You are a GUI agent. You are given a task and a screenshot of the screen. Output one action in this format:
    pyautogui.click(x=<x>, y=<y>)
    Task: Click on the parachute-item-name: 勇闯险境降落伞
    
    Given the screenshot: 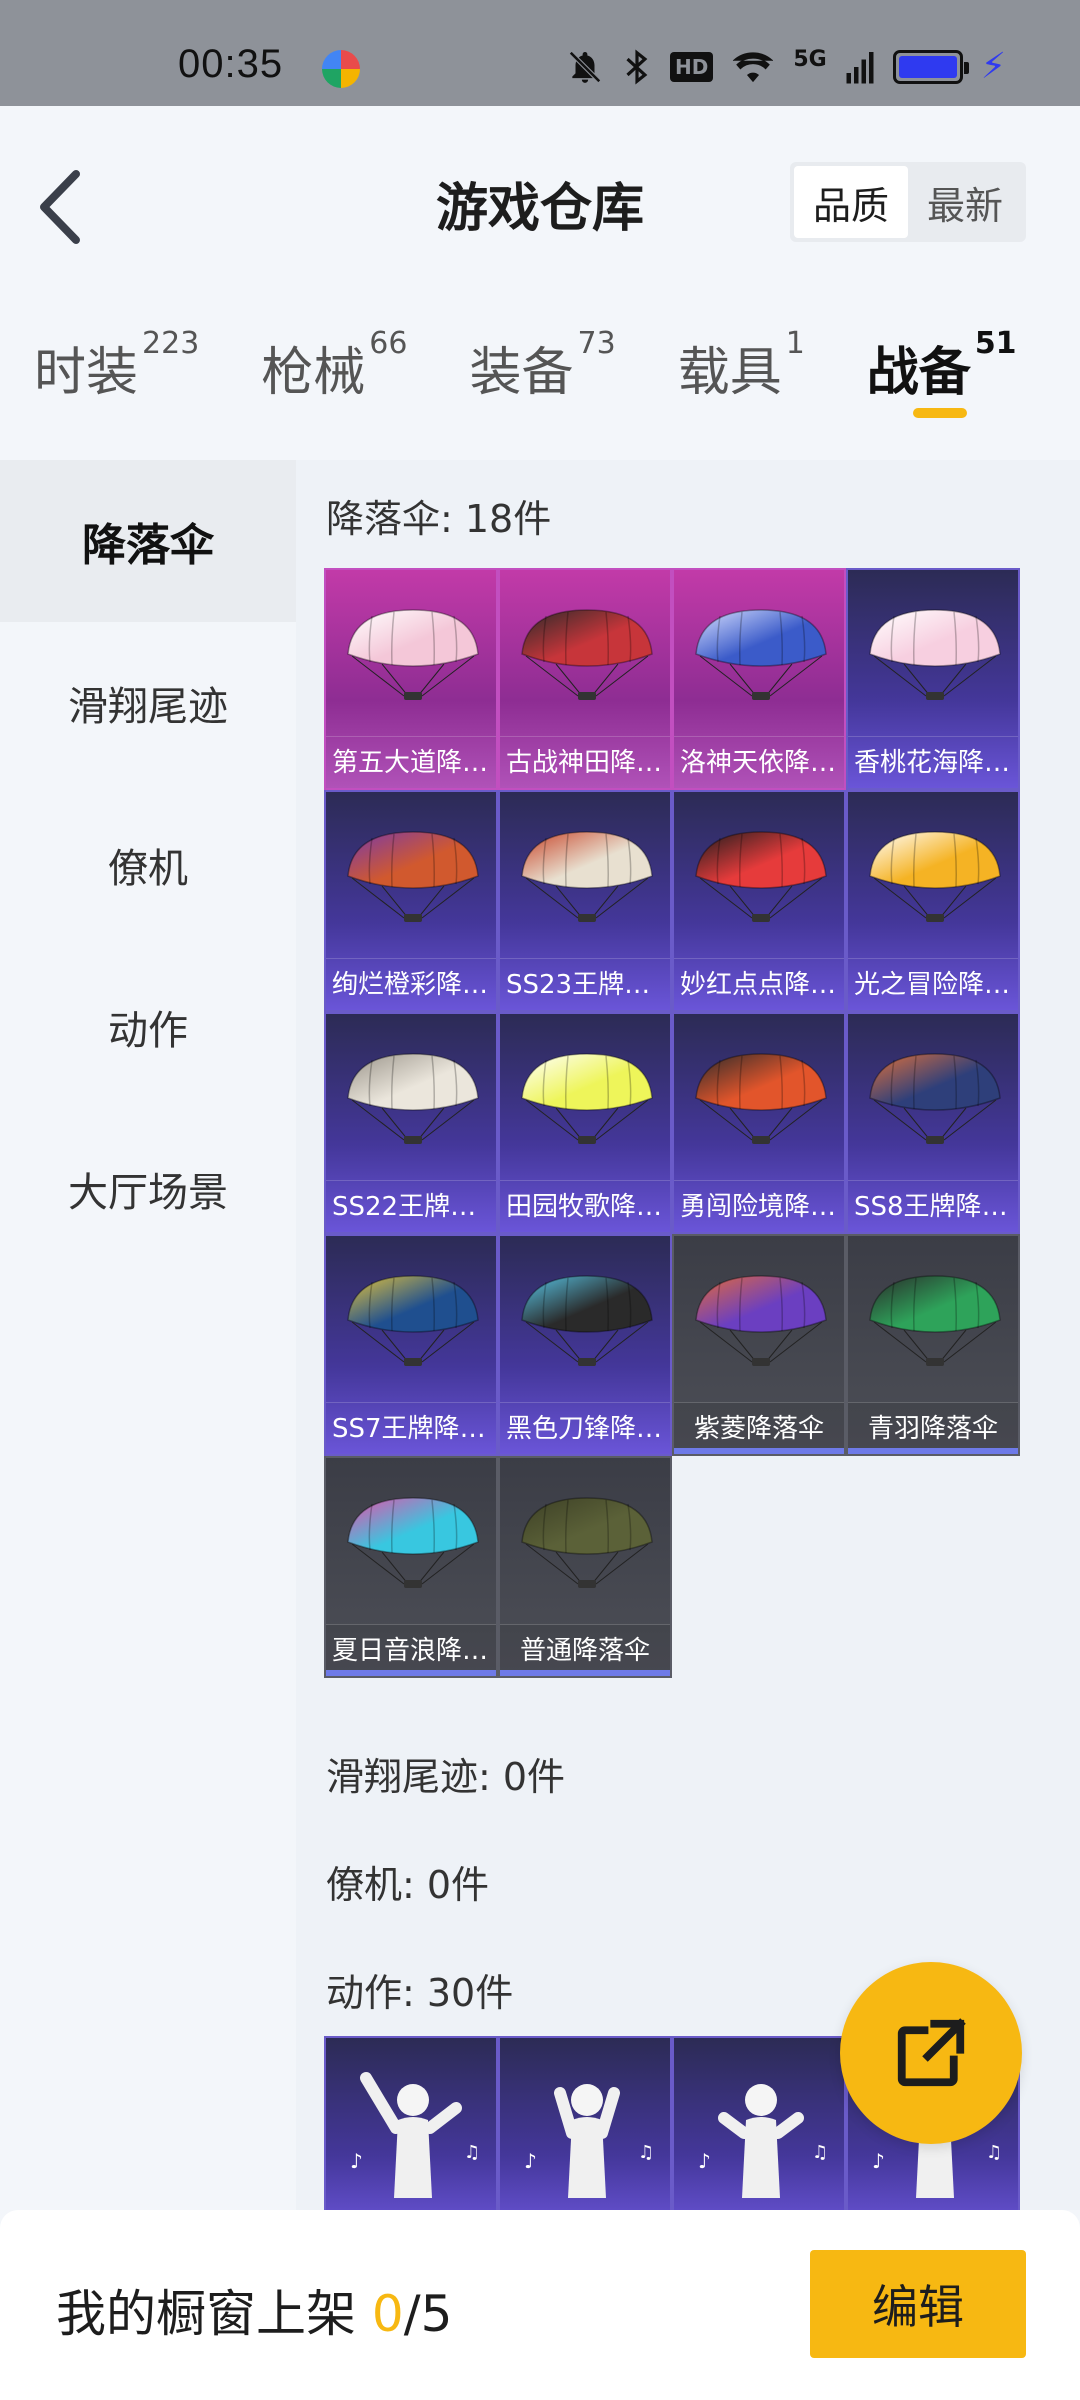 What is the action you would take?
    pyautogui.click(x=759, y=1206)
    